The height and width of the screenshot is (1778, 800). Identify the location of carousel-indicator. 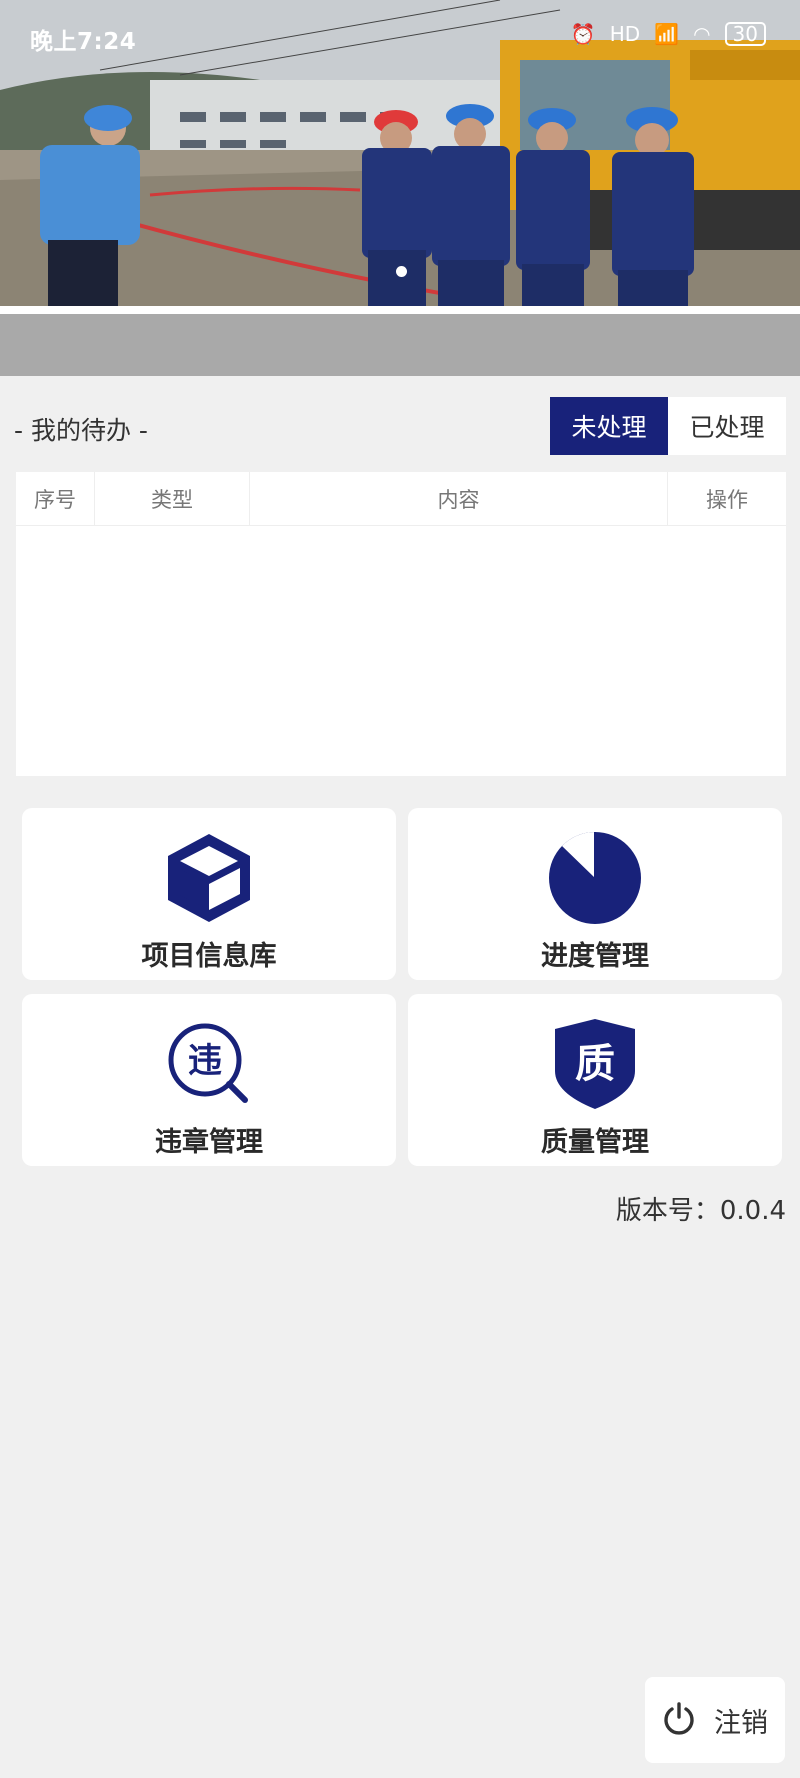
(401, 271).